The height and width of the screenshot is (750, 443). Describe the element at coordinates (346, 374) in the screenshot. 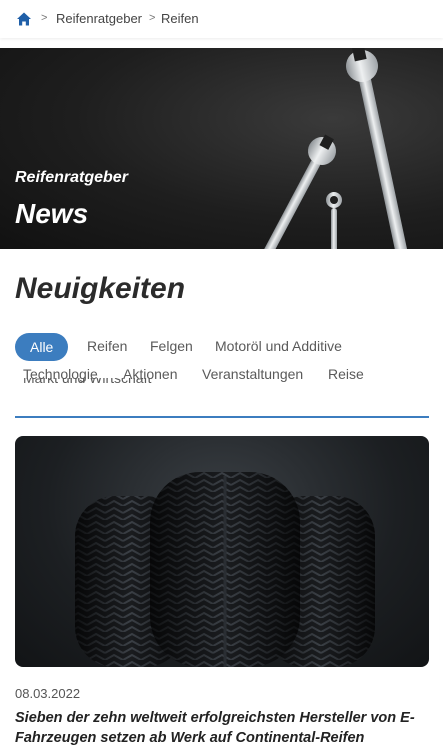

I see `filter-chip-reise: Reise` at that location.